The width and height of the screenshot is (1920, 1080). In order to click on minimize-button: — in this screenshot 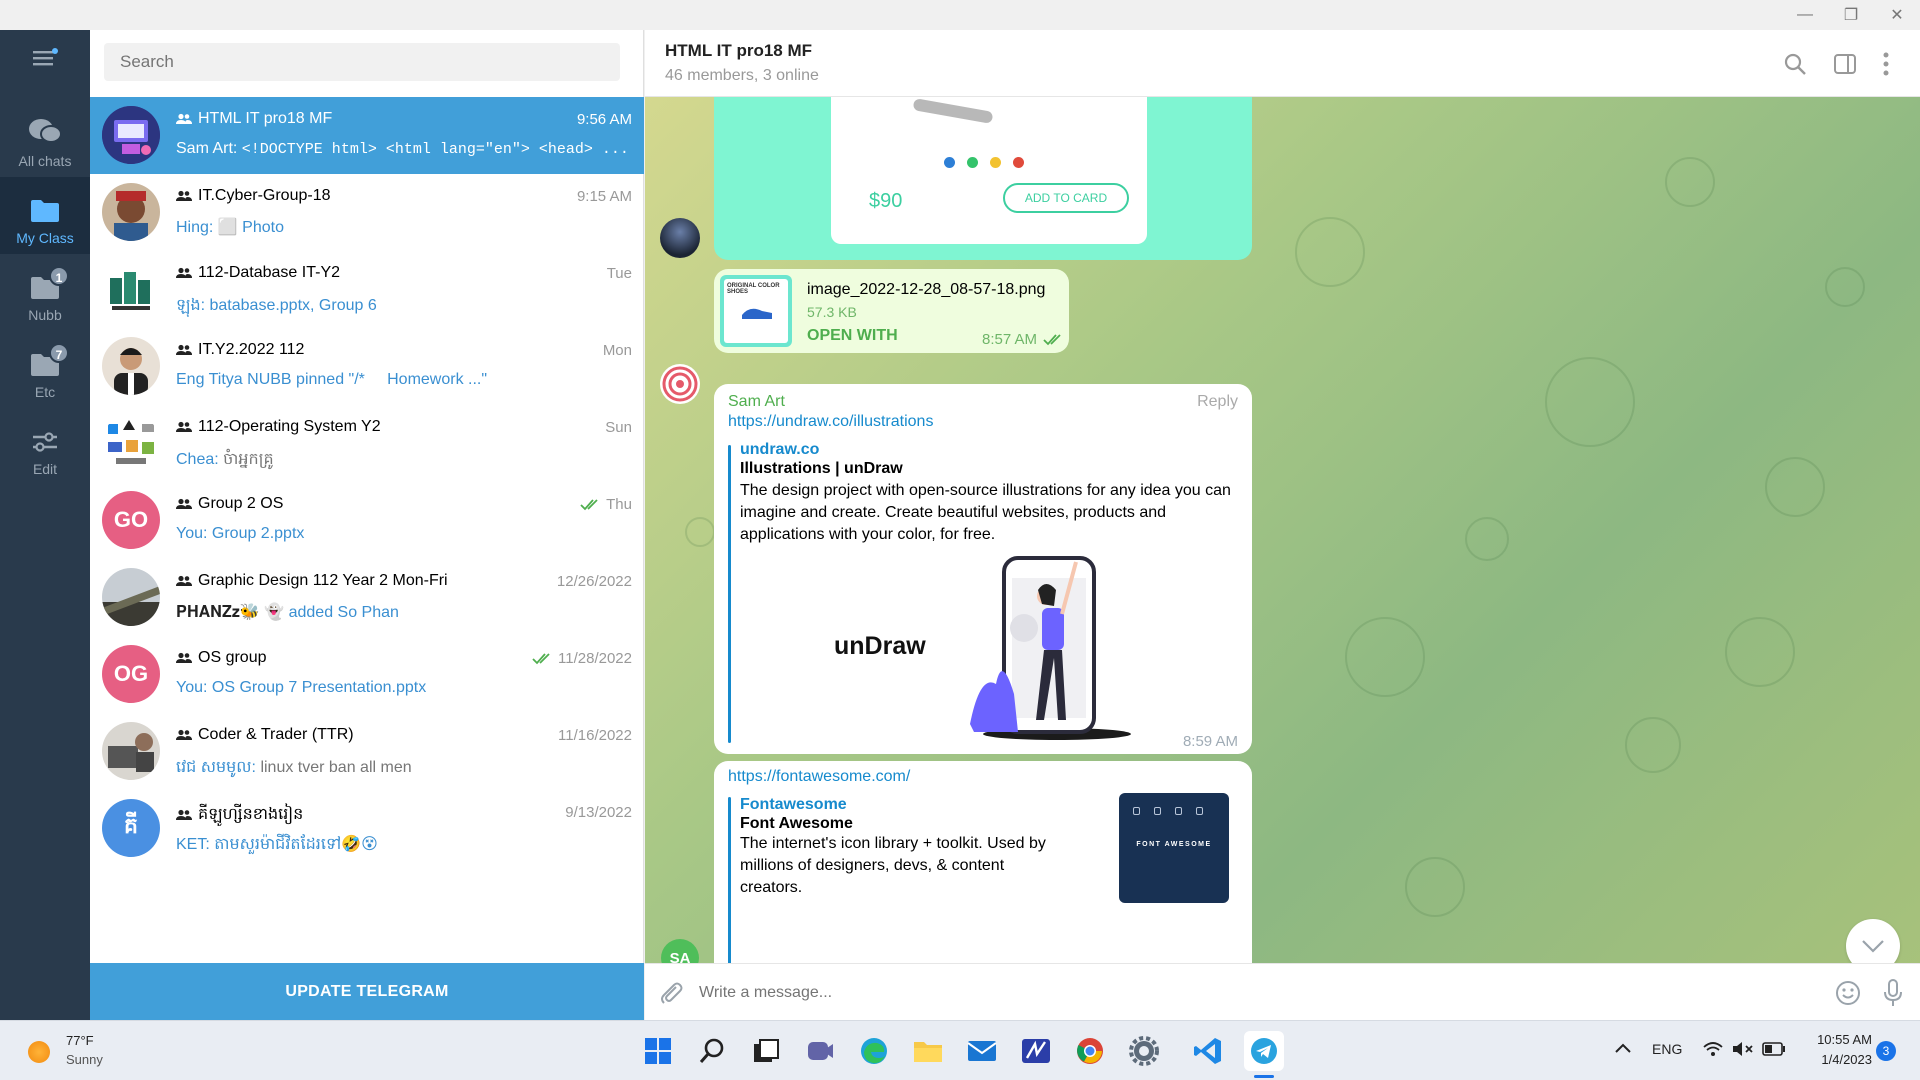, I will do `click(1805, 15)`.